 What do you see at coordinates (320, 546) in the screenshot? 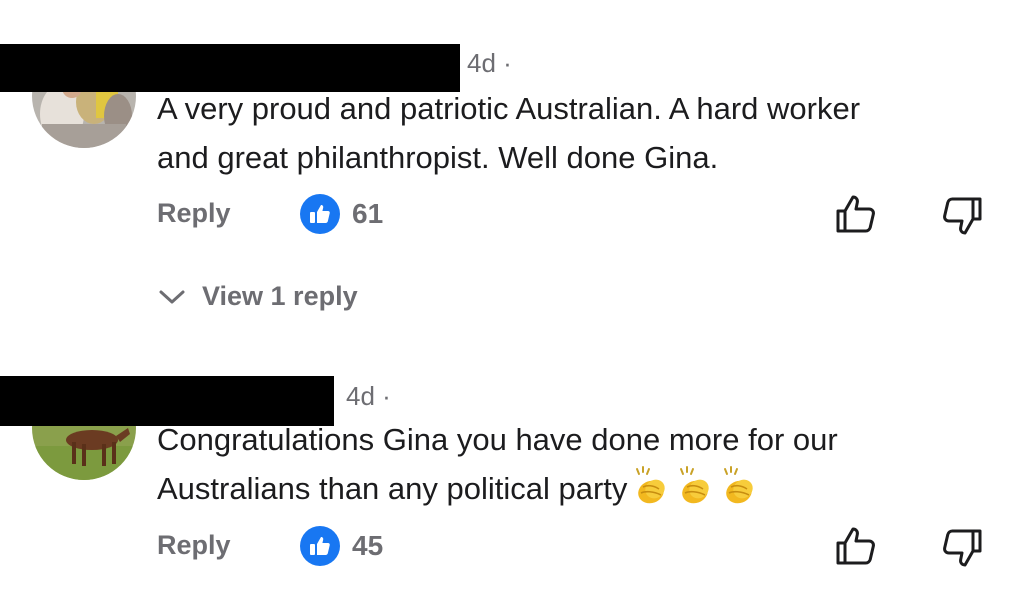
I see `thumbs-up-badge-icon` at bounding box center [320, 546].